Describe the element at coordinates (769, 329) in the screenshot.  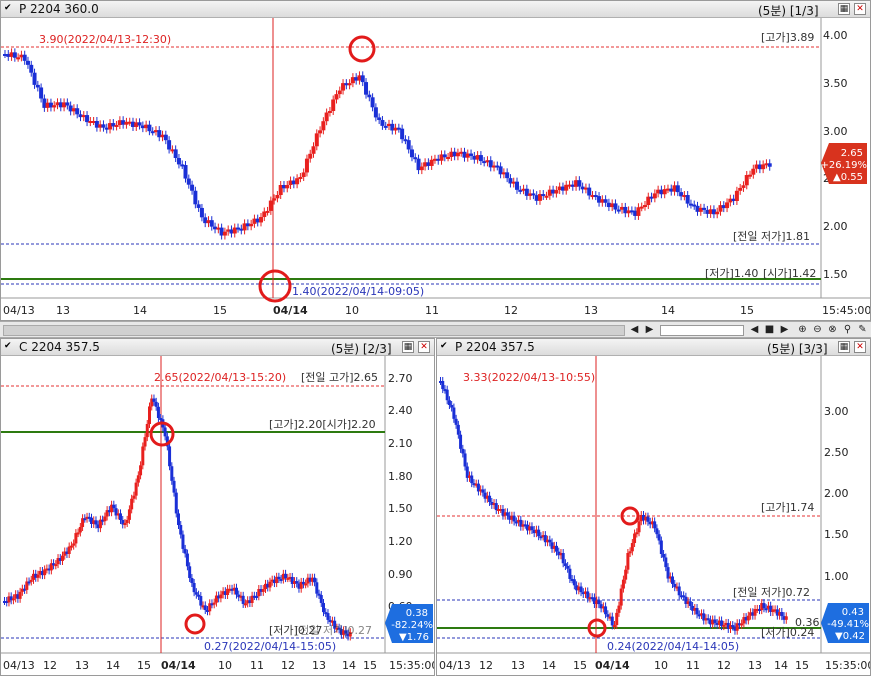
I see `stop-icon: ■` at that location.